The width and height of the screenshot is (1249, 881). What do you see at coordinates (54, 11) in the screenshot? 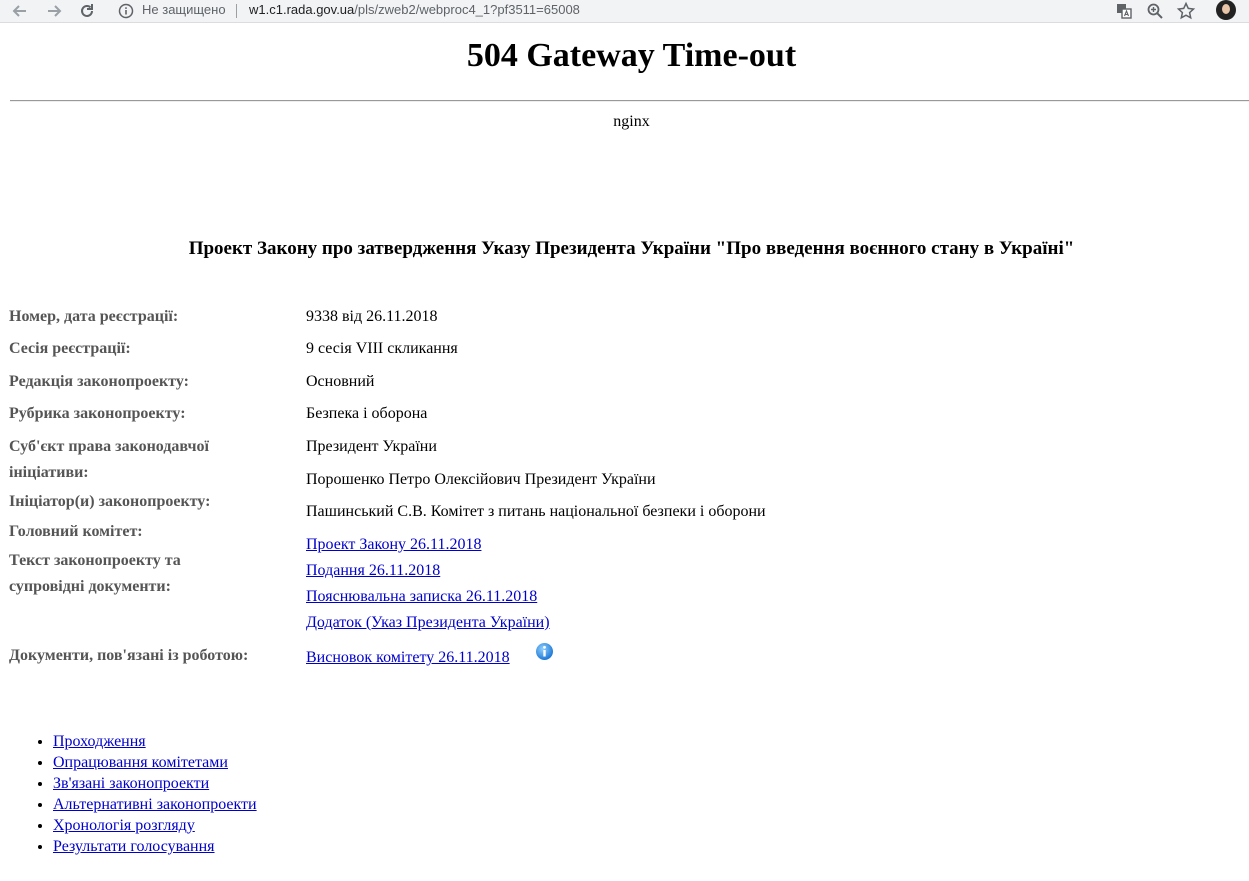
I see `forward-arrow-icon` at bounding box center [54, 11].